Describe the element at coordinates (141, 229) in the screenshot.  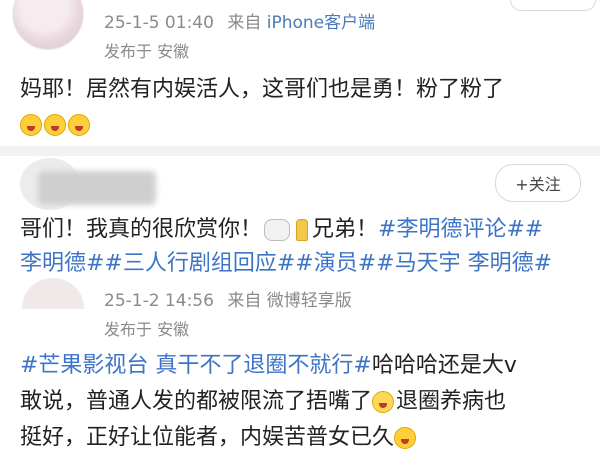
I see `post-text-content: 哥们！我真的很欣赏你！` at that location.